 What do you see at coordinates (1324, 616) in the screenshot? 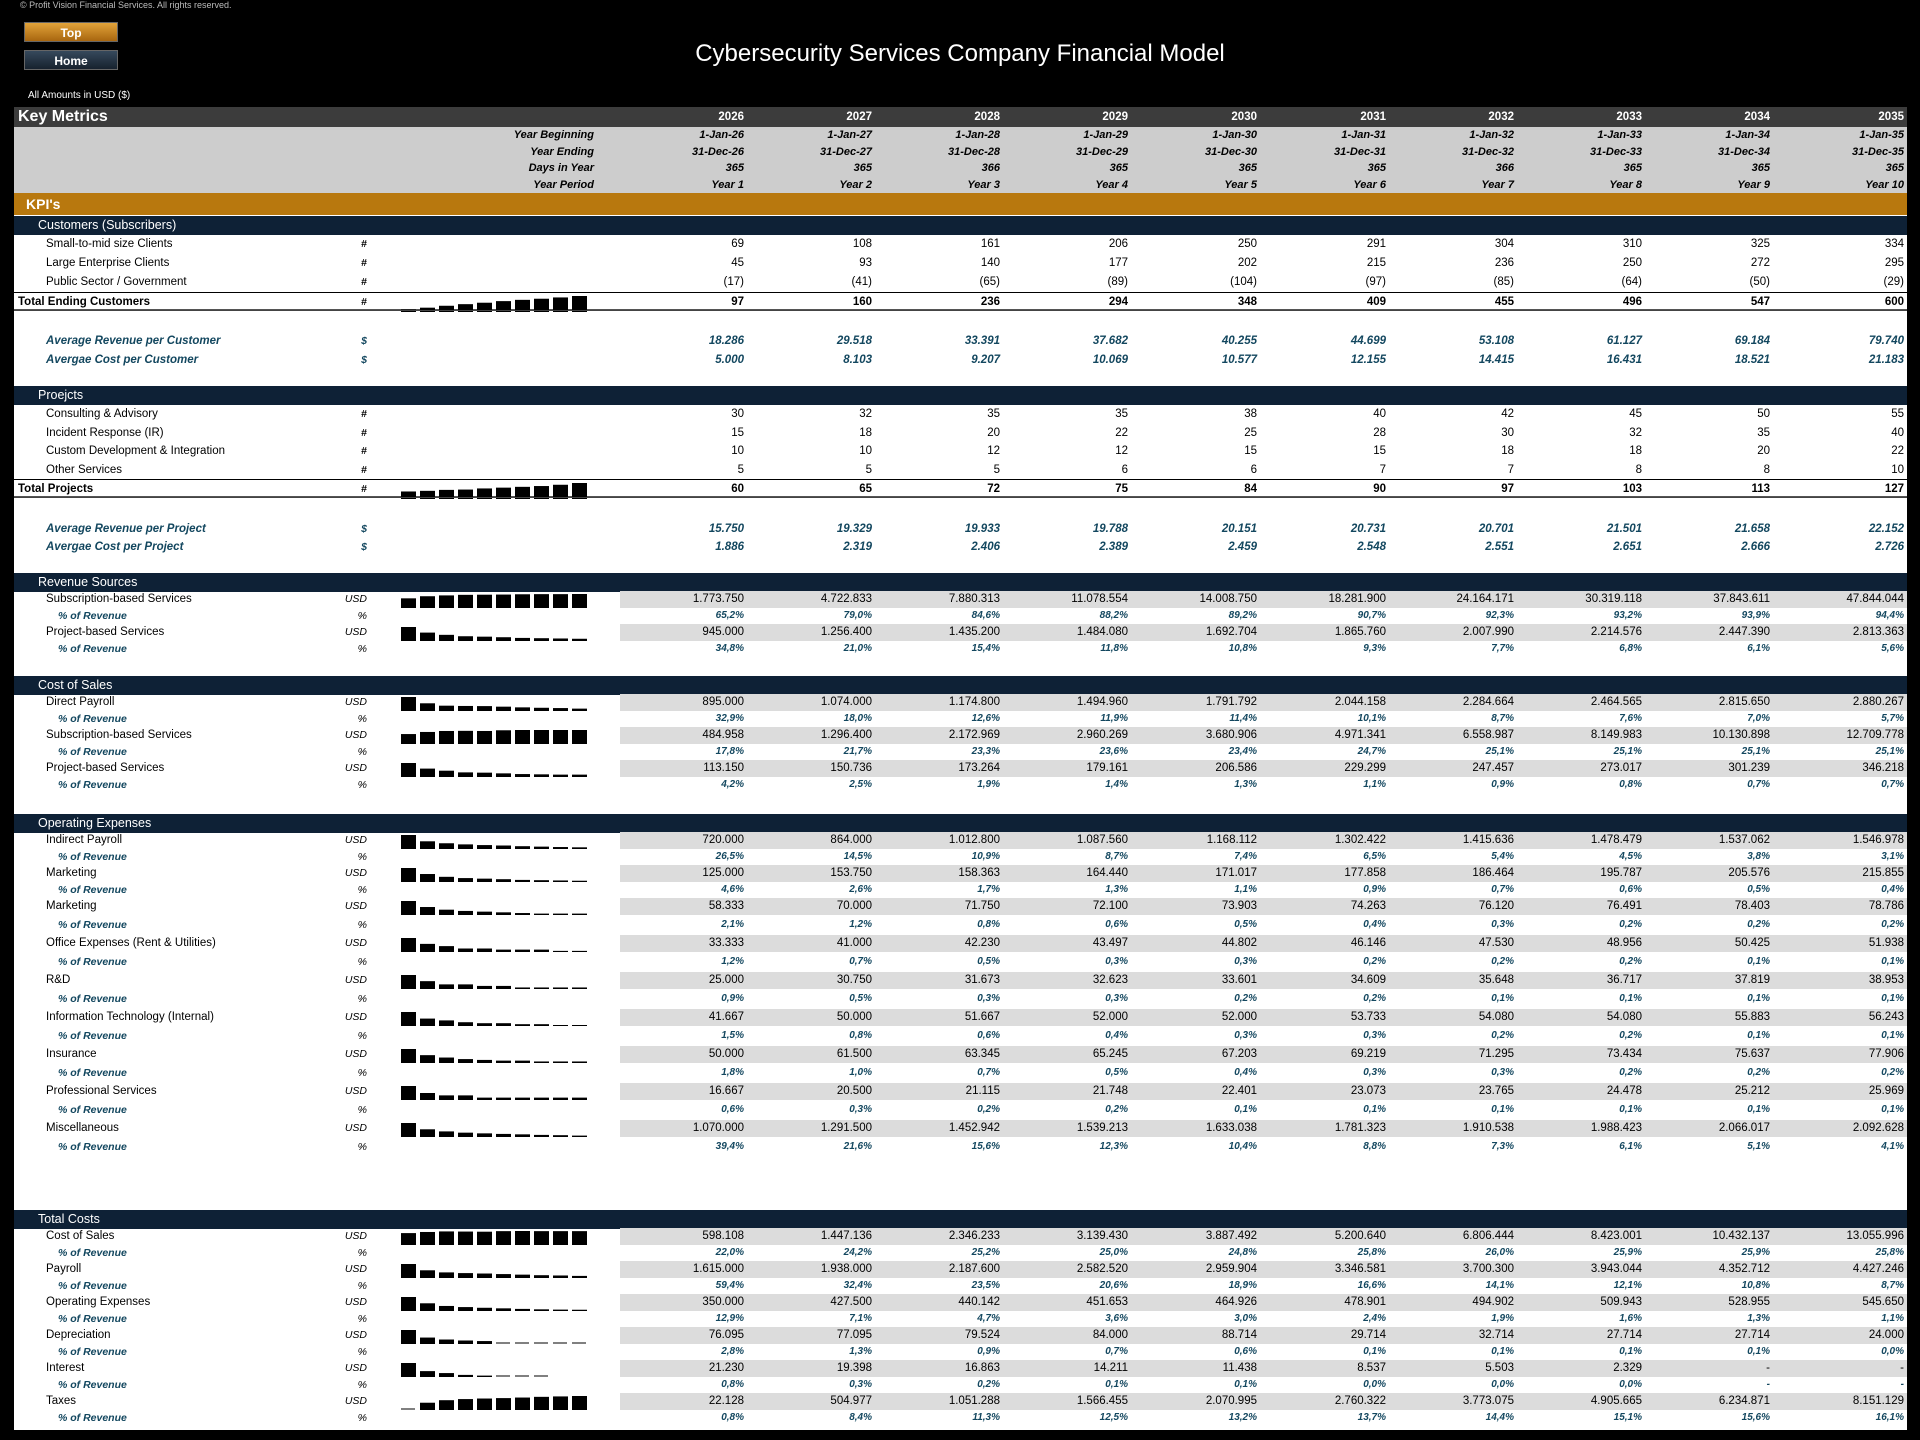
I see `percent-cell: 90,7%` at bounding box center [1324, 616].